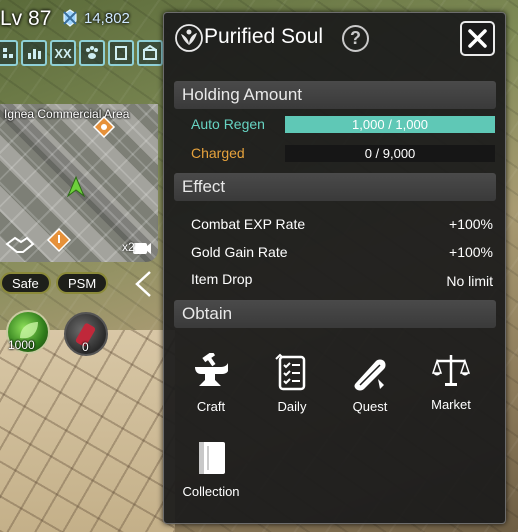 This screenshot has height=532, width=518. I want to click on market-label: Market, so click(451, 404).